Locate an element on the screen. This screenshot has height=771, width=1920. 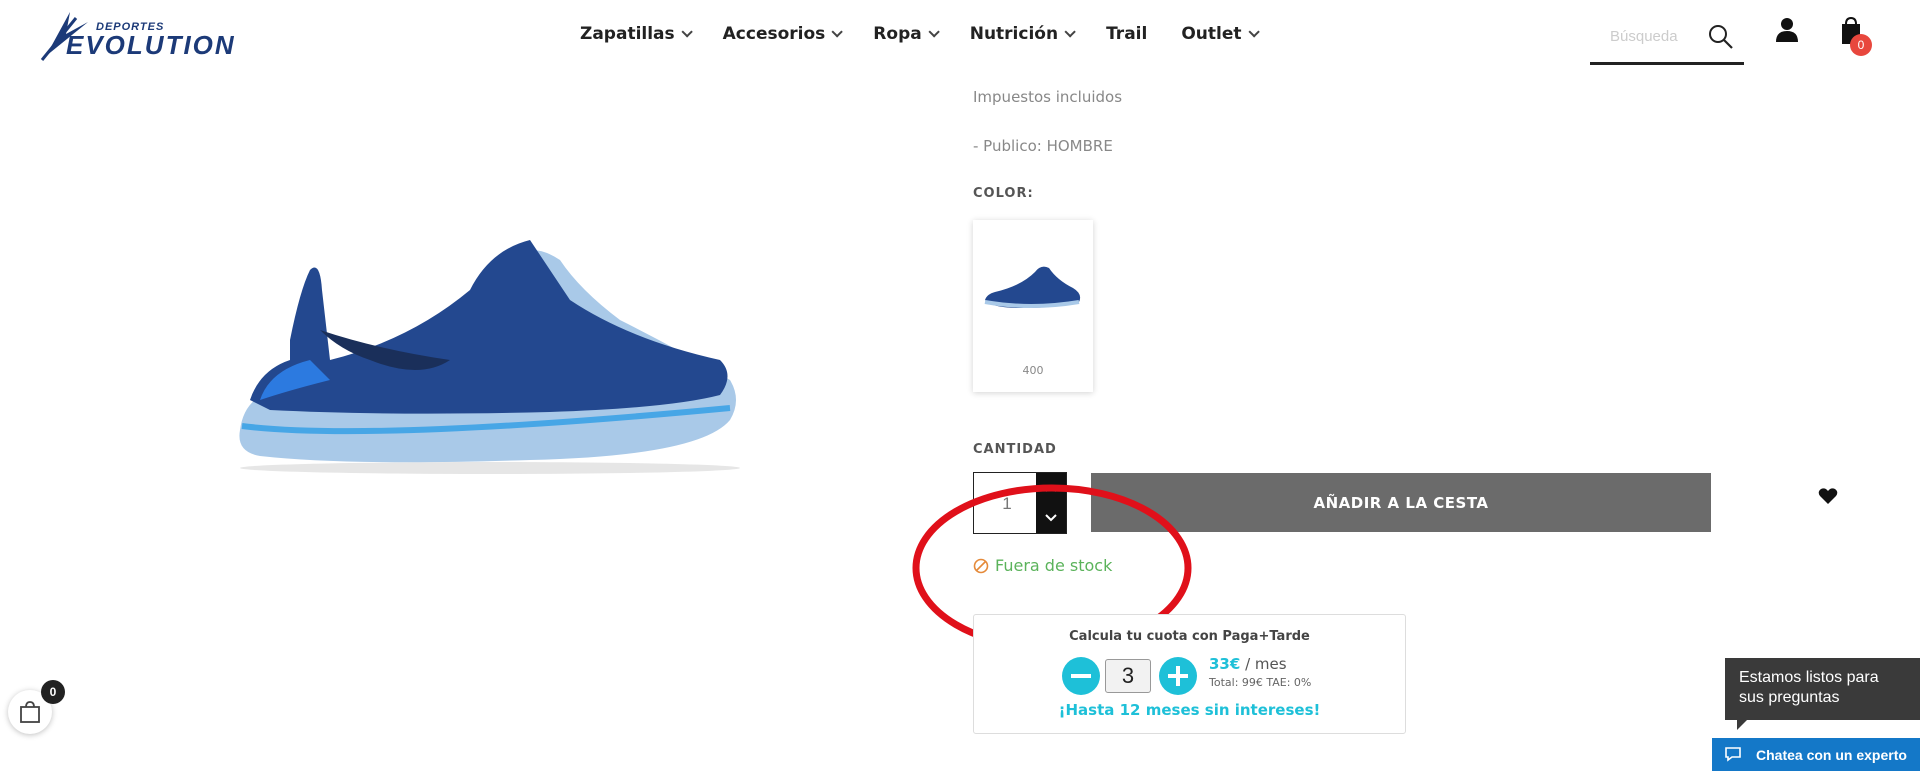
stock-status: Fuera de stock is located at coordinates (1042, 565).